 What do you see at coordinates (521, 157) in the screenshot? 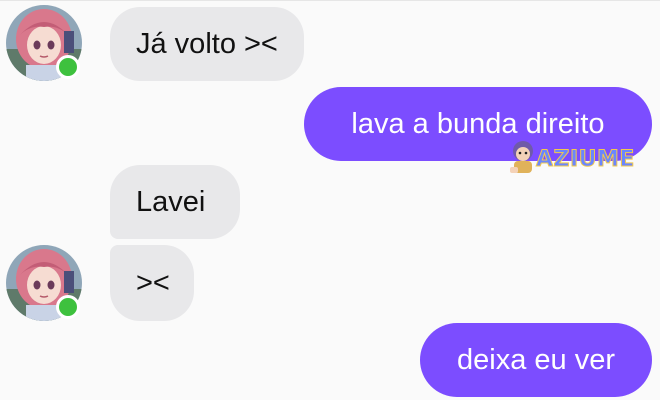
I see `mascot-icon` at bounding box center [521, 157].